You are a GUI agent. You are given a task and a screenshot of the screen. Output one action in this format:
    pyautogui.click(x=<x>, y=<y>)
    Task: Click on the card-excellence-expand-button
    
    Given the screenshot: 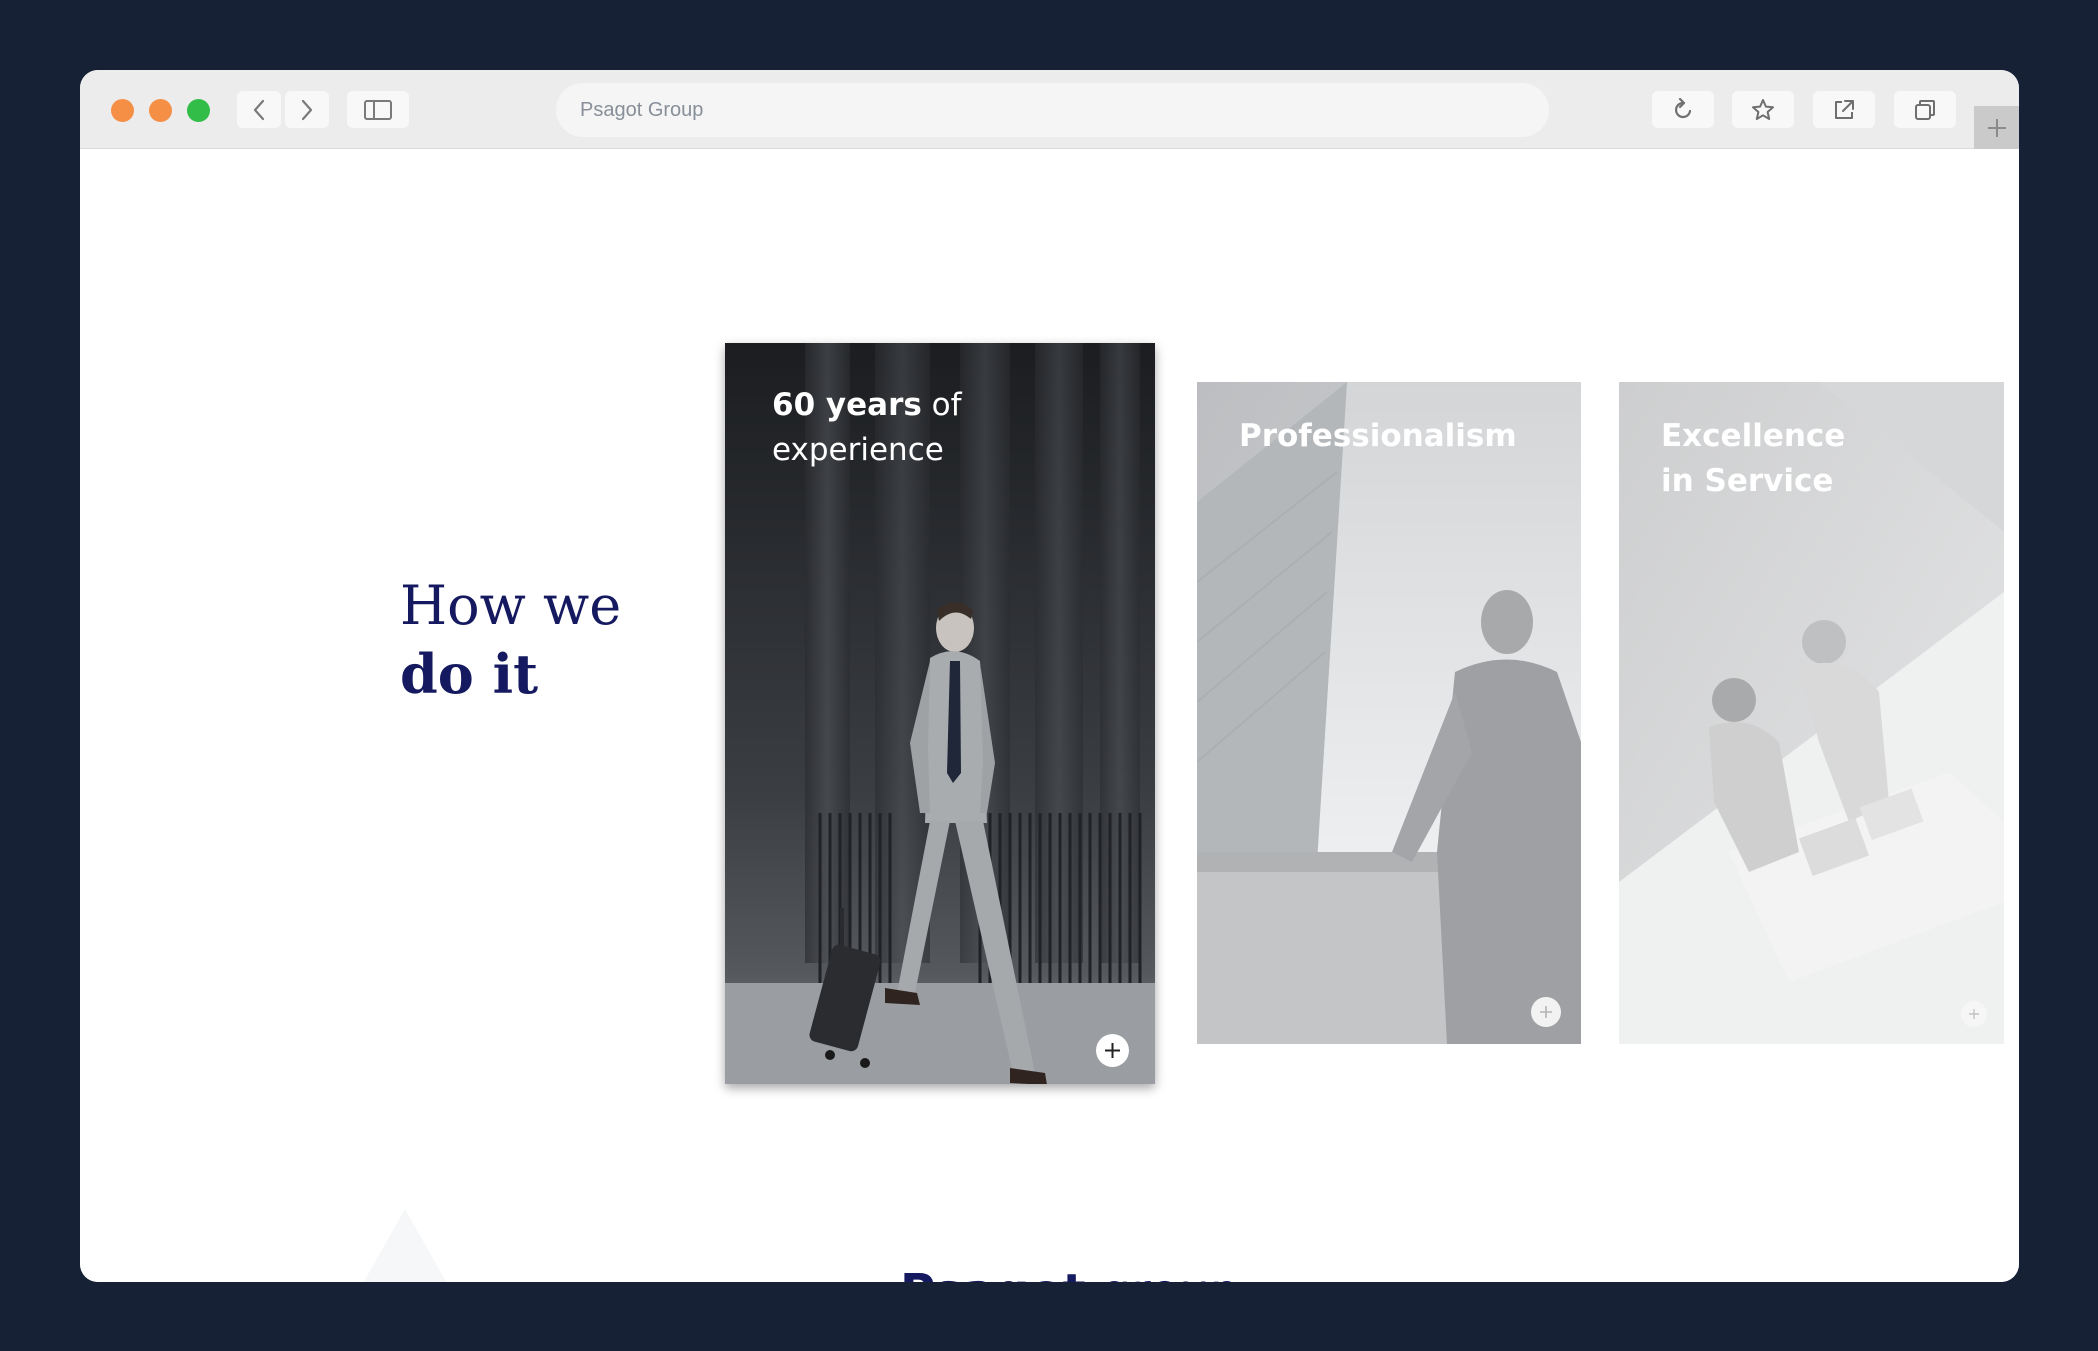 What is the action you would take?
    pyautogui.click(x=1974, y=1014)
    